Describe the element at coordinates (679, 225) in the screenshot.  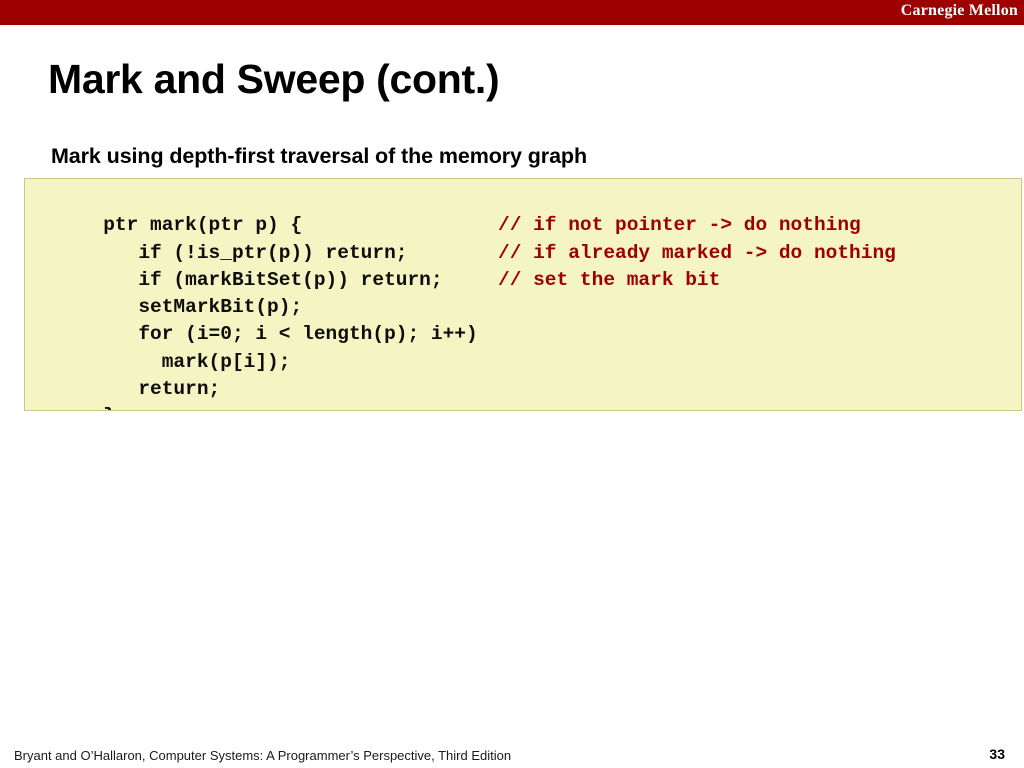
I see `code-comment: // if not pointer -> do nothing` at that location.